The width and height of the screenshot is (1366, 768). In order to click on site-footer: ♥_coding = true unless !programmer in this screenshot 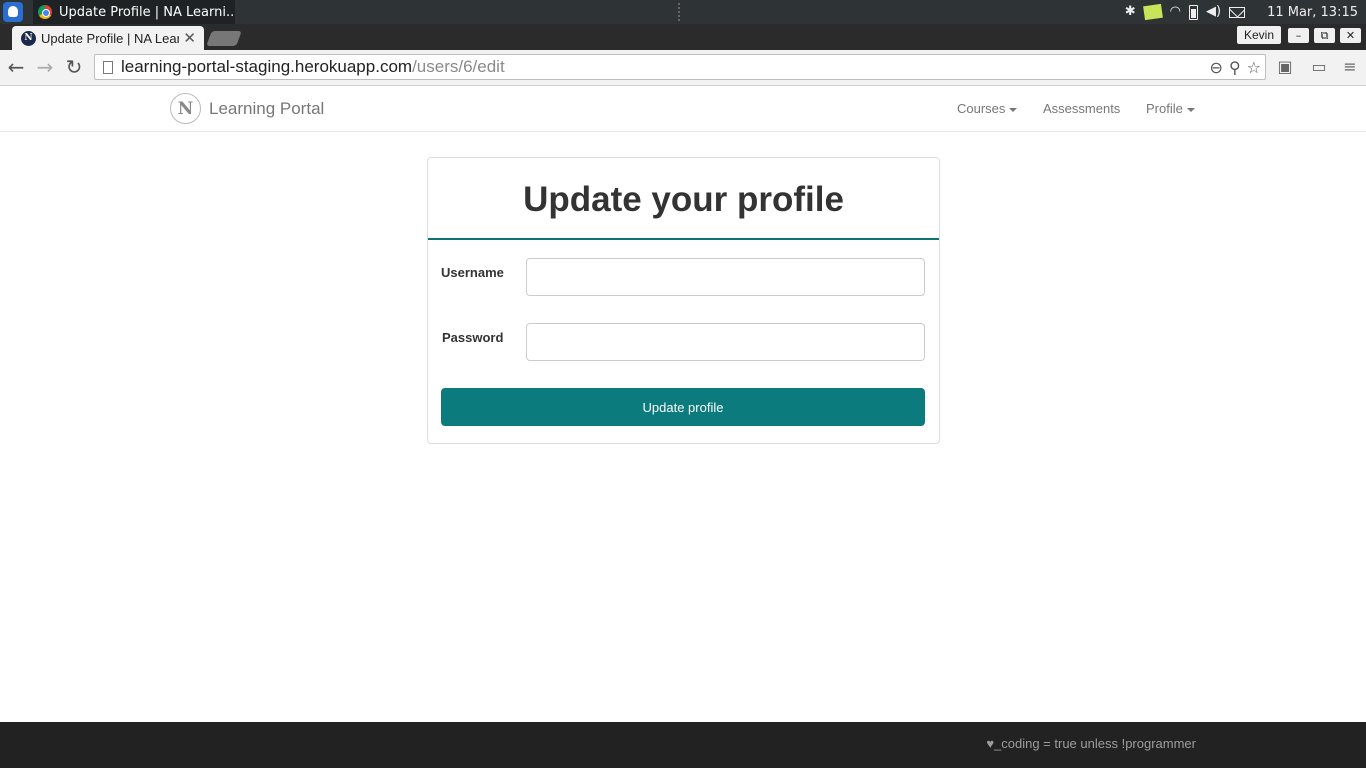, I will do `click(683, 745)`.